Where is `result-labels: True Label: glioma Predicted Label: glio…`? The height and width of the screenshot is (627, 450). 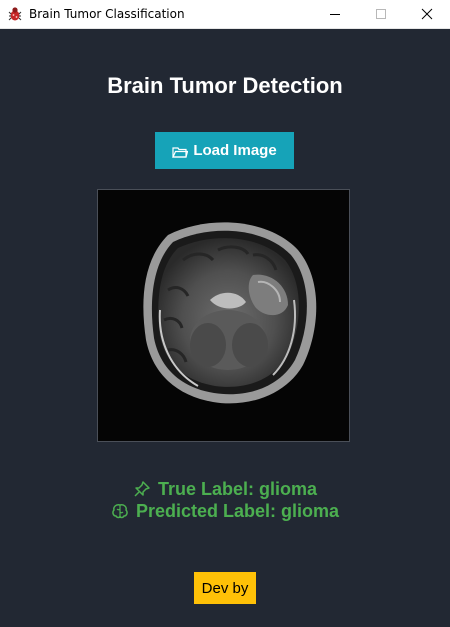 result-labels: True Label: glioma Predicted Label: glio… is located at coordinates (225, 500).